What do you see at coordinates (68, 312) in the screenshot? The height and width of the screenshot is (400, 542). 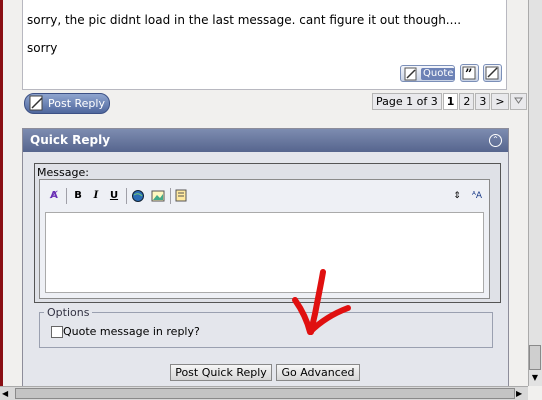 I see `options-legend: Options` at bounding box center [68, 312].